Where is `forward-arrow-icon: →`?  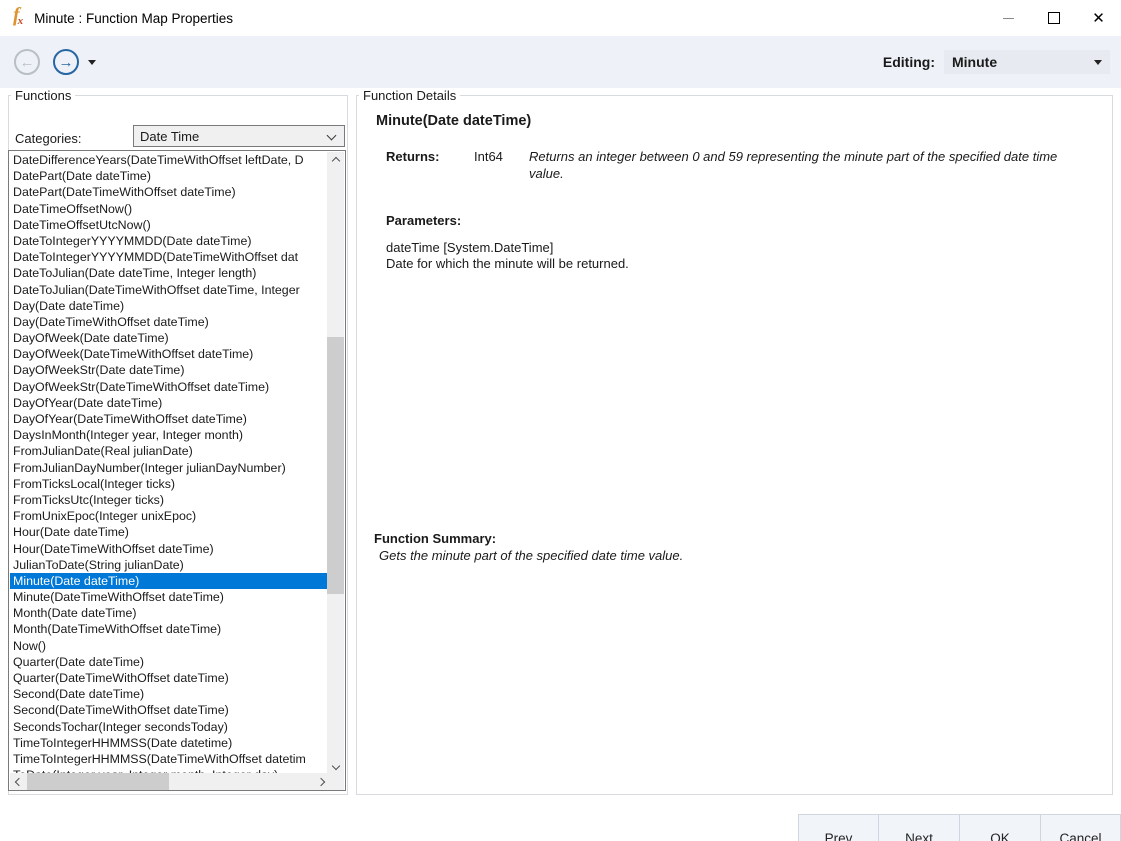
forward-arrow-icon: → is located at coordinates (66, 62).